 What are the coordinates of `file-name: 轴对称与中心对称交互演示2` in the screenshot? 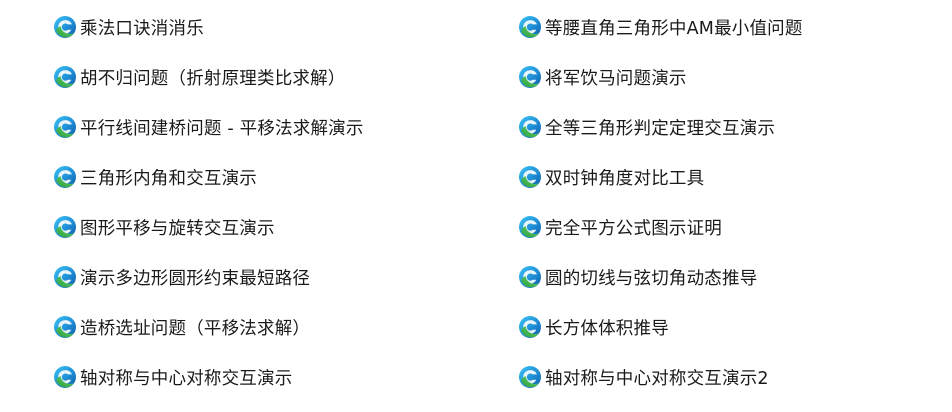 It's located at (657, 378).